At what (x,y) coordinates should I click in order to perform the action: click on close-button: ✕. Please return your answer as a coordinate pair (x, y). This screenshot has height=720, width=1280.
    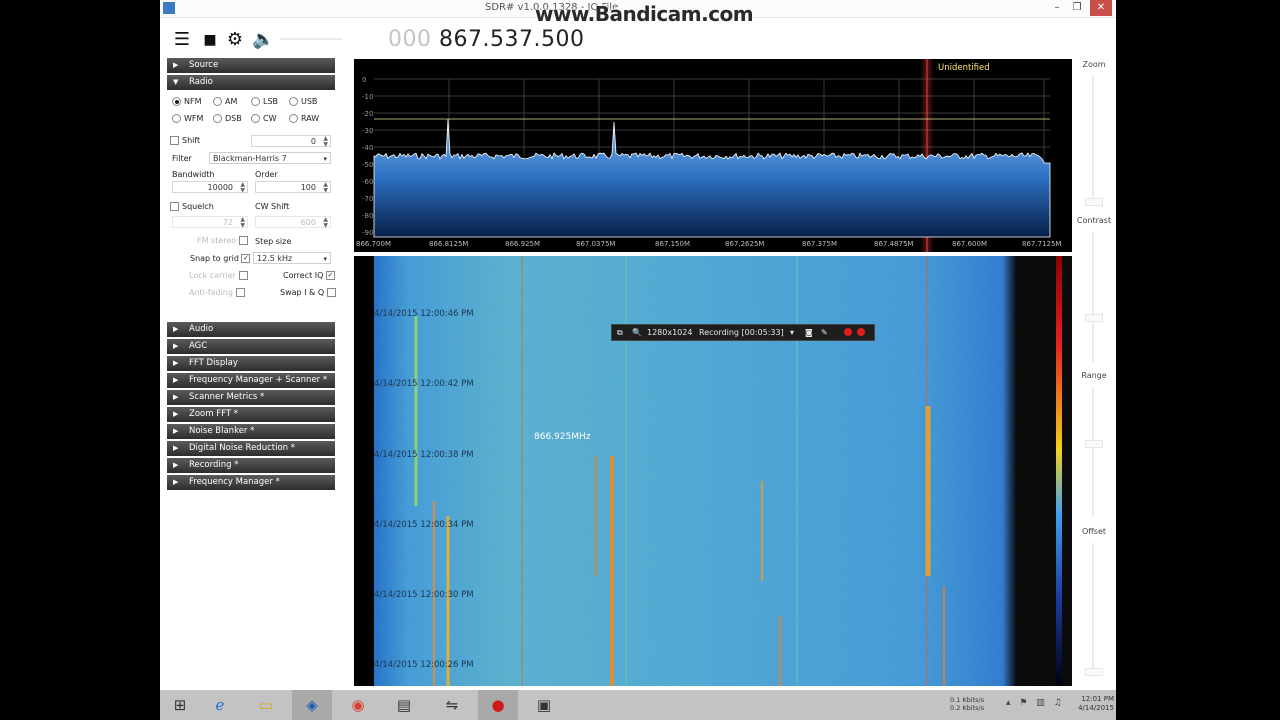
    Looking at the image, I should click on (1101, 8).